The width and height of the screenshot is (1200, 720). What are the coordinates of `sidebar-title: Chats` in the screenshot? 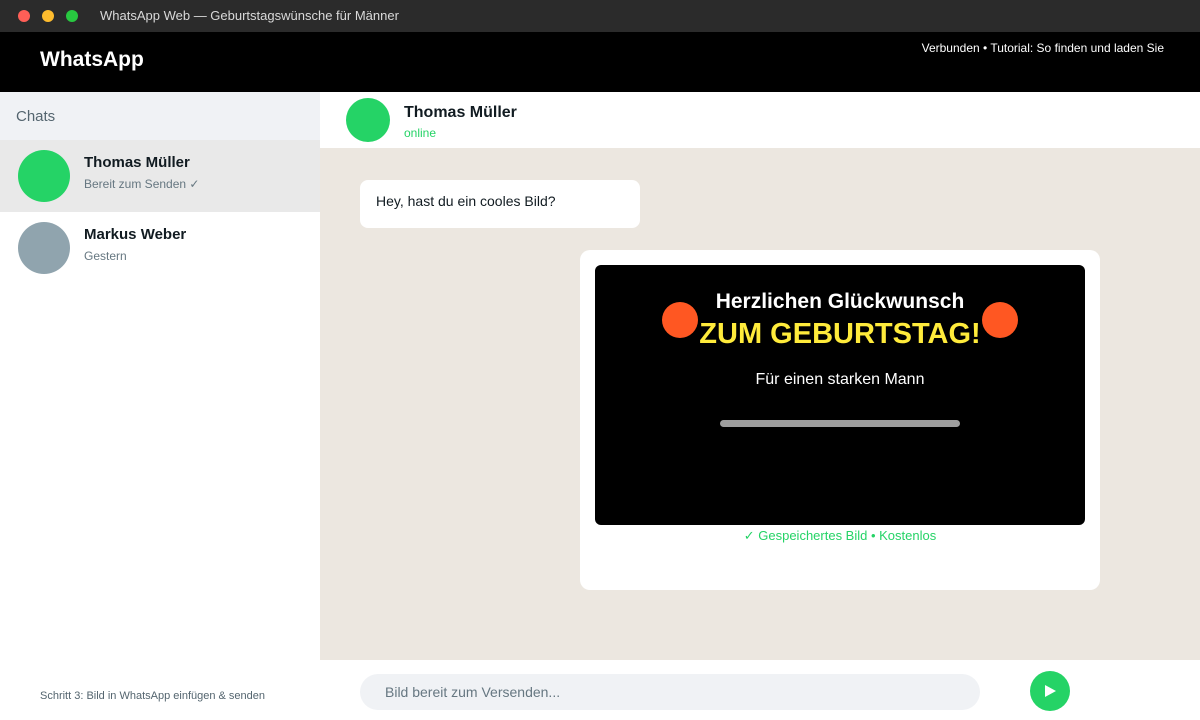 It's located at (160, 116).